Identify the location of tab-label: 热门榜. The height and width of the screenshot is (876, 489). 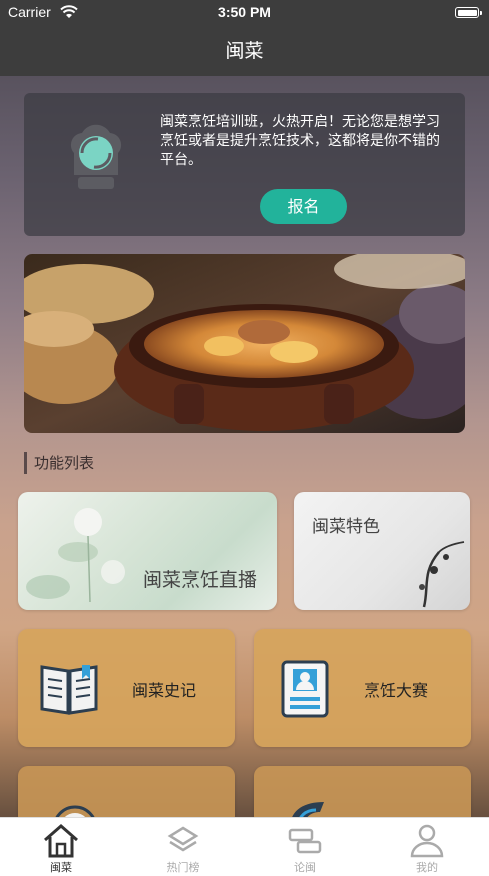
(183, 867).